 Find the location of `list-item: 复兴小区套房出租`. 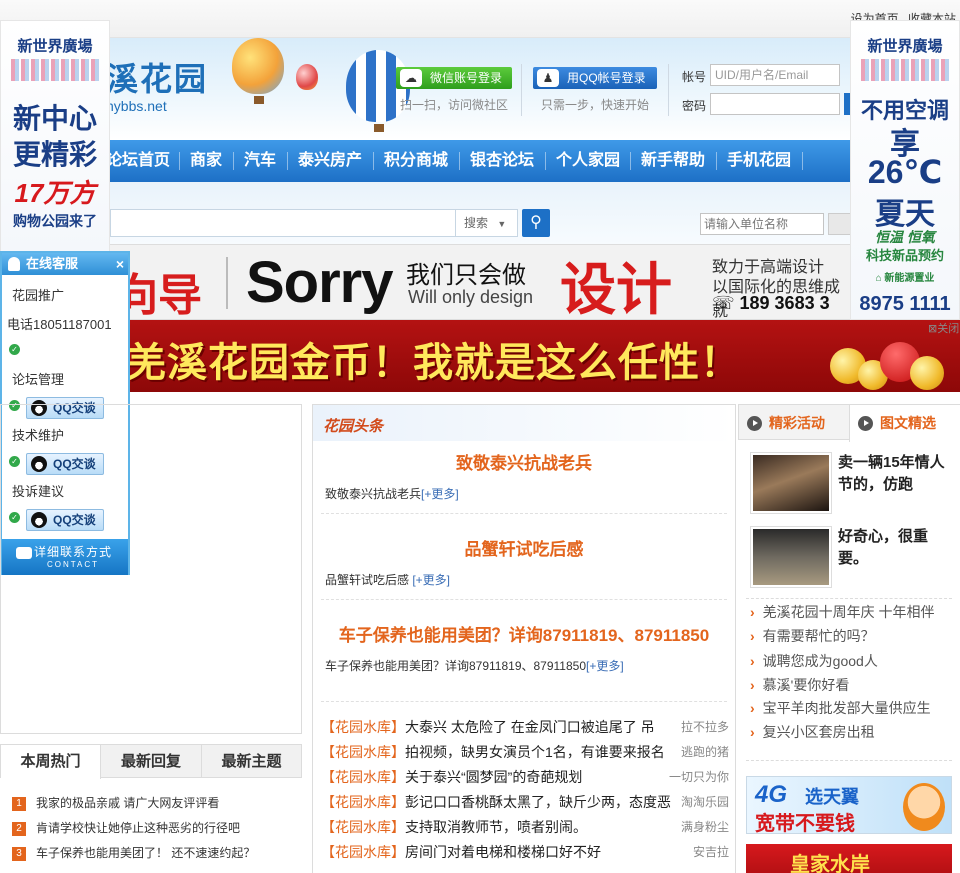

list-item: 复兴小区套房出租 is located at coordinates (812, 732).